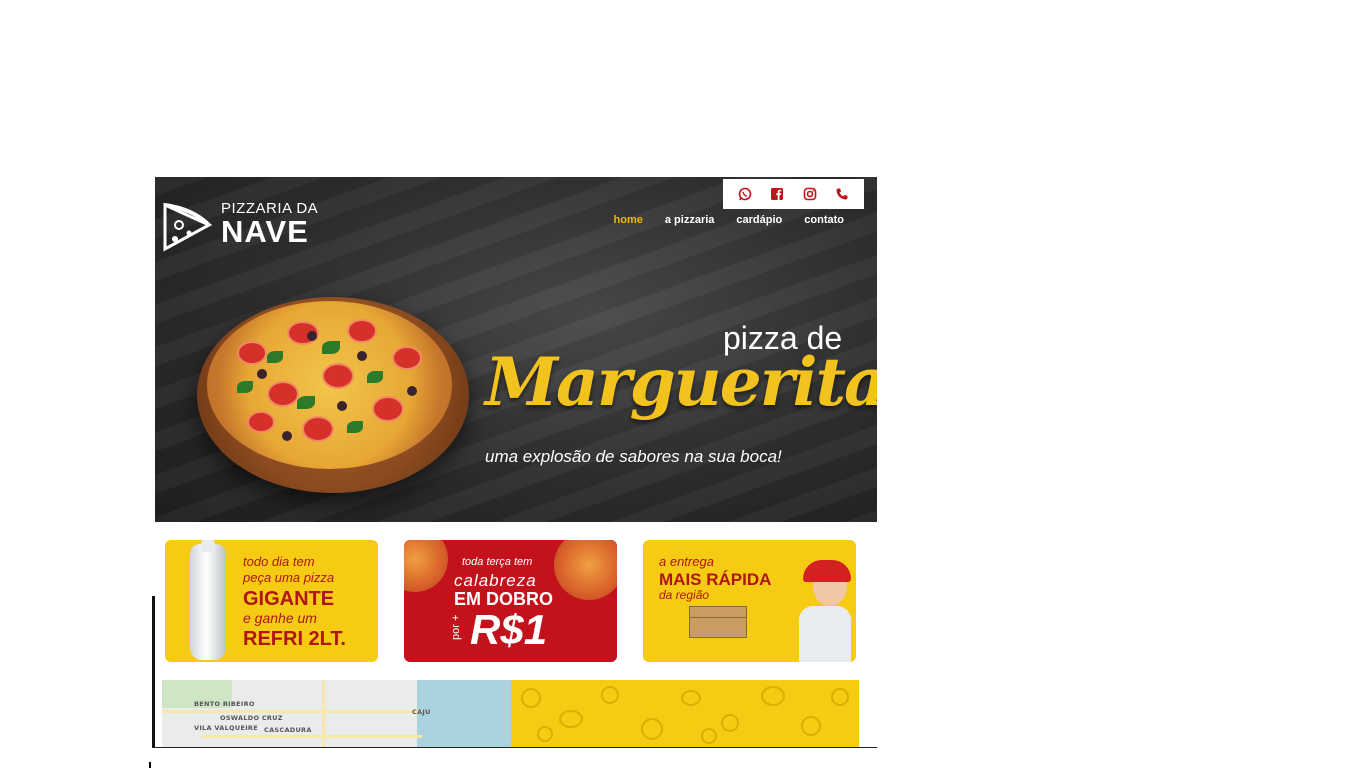 The image size is (1366, 768). I want to click on map-label: BENTO RIBEIRO, so click(224, 704).